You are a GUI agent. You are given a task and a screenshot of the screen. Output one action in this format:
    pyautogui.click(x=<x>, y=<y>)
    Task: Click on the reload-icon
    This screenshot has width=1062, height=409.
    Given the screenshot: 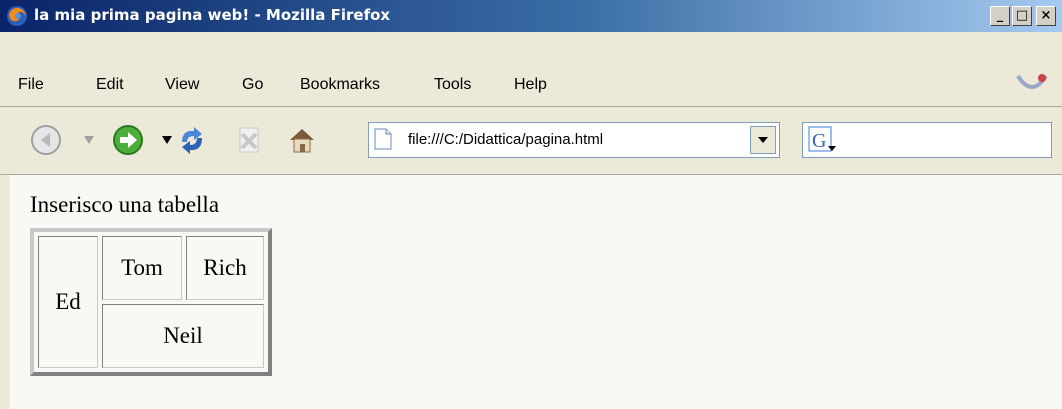 What is the action you would take?
    pyautogui.click(x=192, y=140)
    